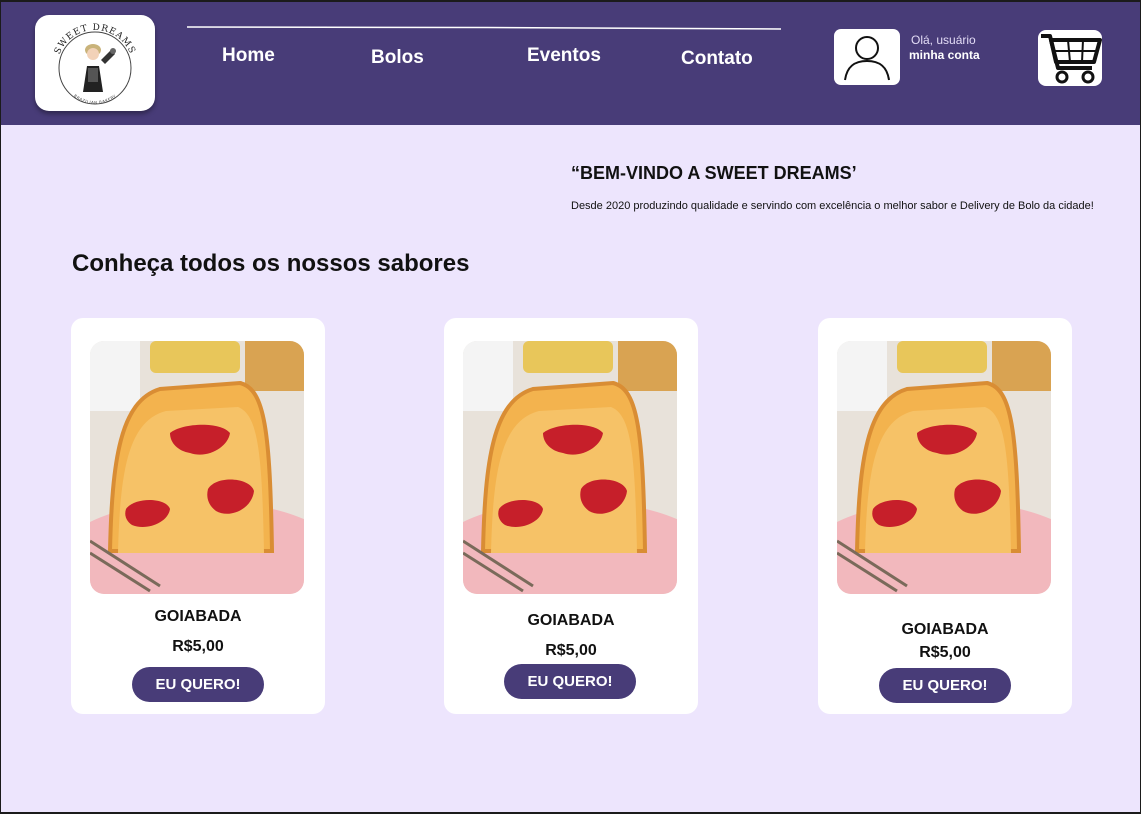 The height and width of the screenshot is (814, 1141). What do you see at coordinates (714, 173) in the screenshot?
I see `welcome-title: “BEM-VINDO A SWEET DREAMS’` at bounding box center [714, 173].